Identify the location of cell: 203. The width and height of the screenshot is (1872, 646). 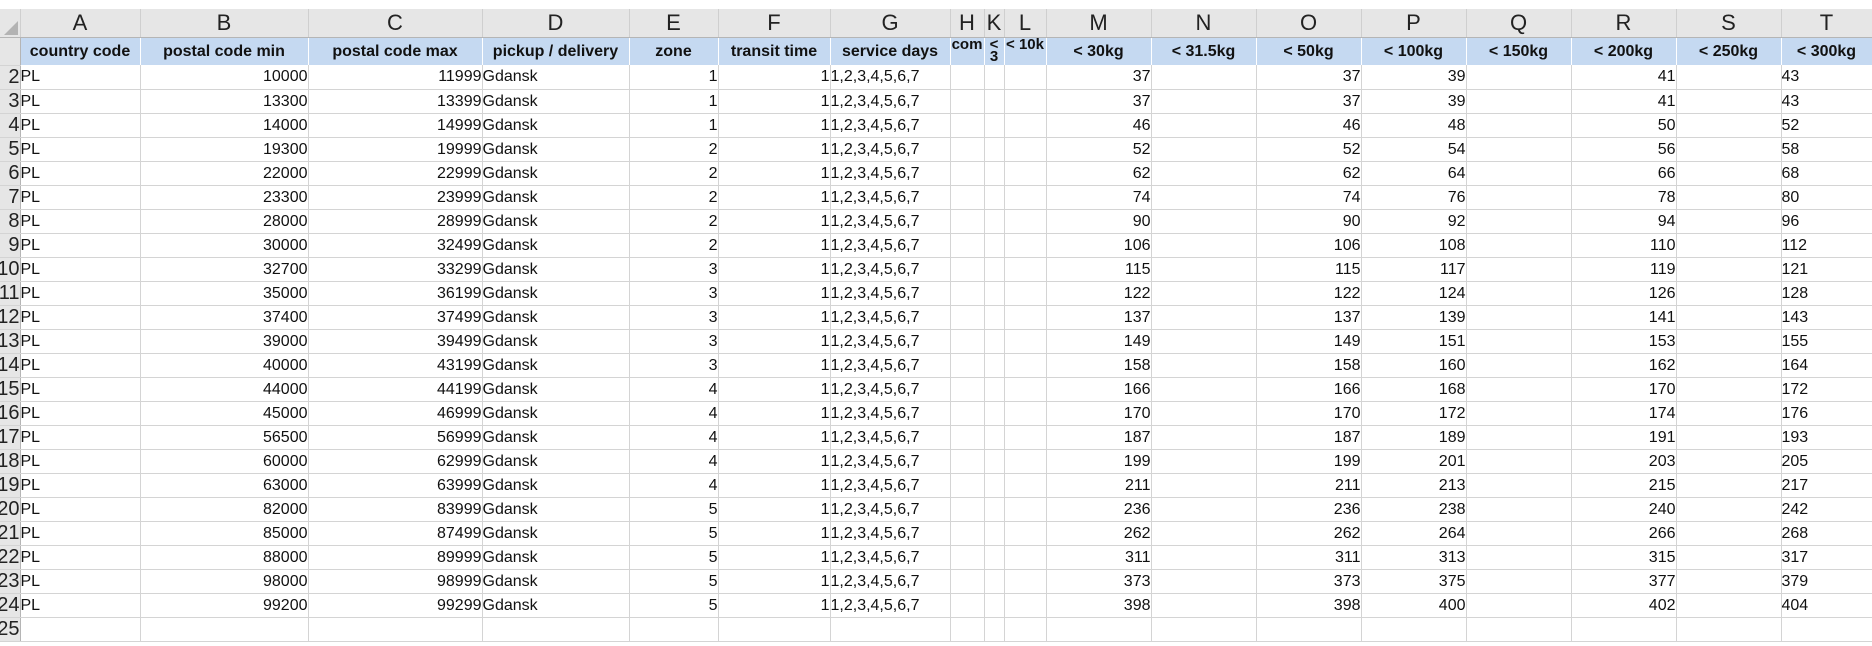
(1624, 461).